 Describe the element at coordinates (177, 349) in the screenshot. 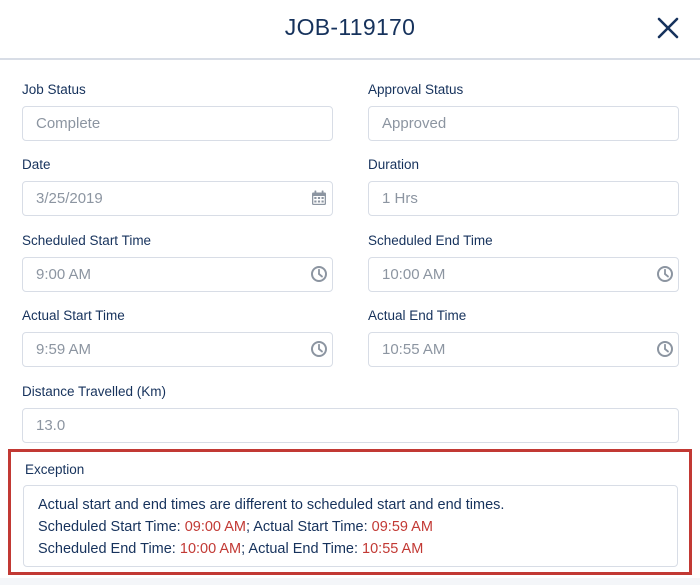

I see `actual-start-input: 9:59 AM` at that location.